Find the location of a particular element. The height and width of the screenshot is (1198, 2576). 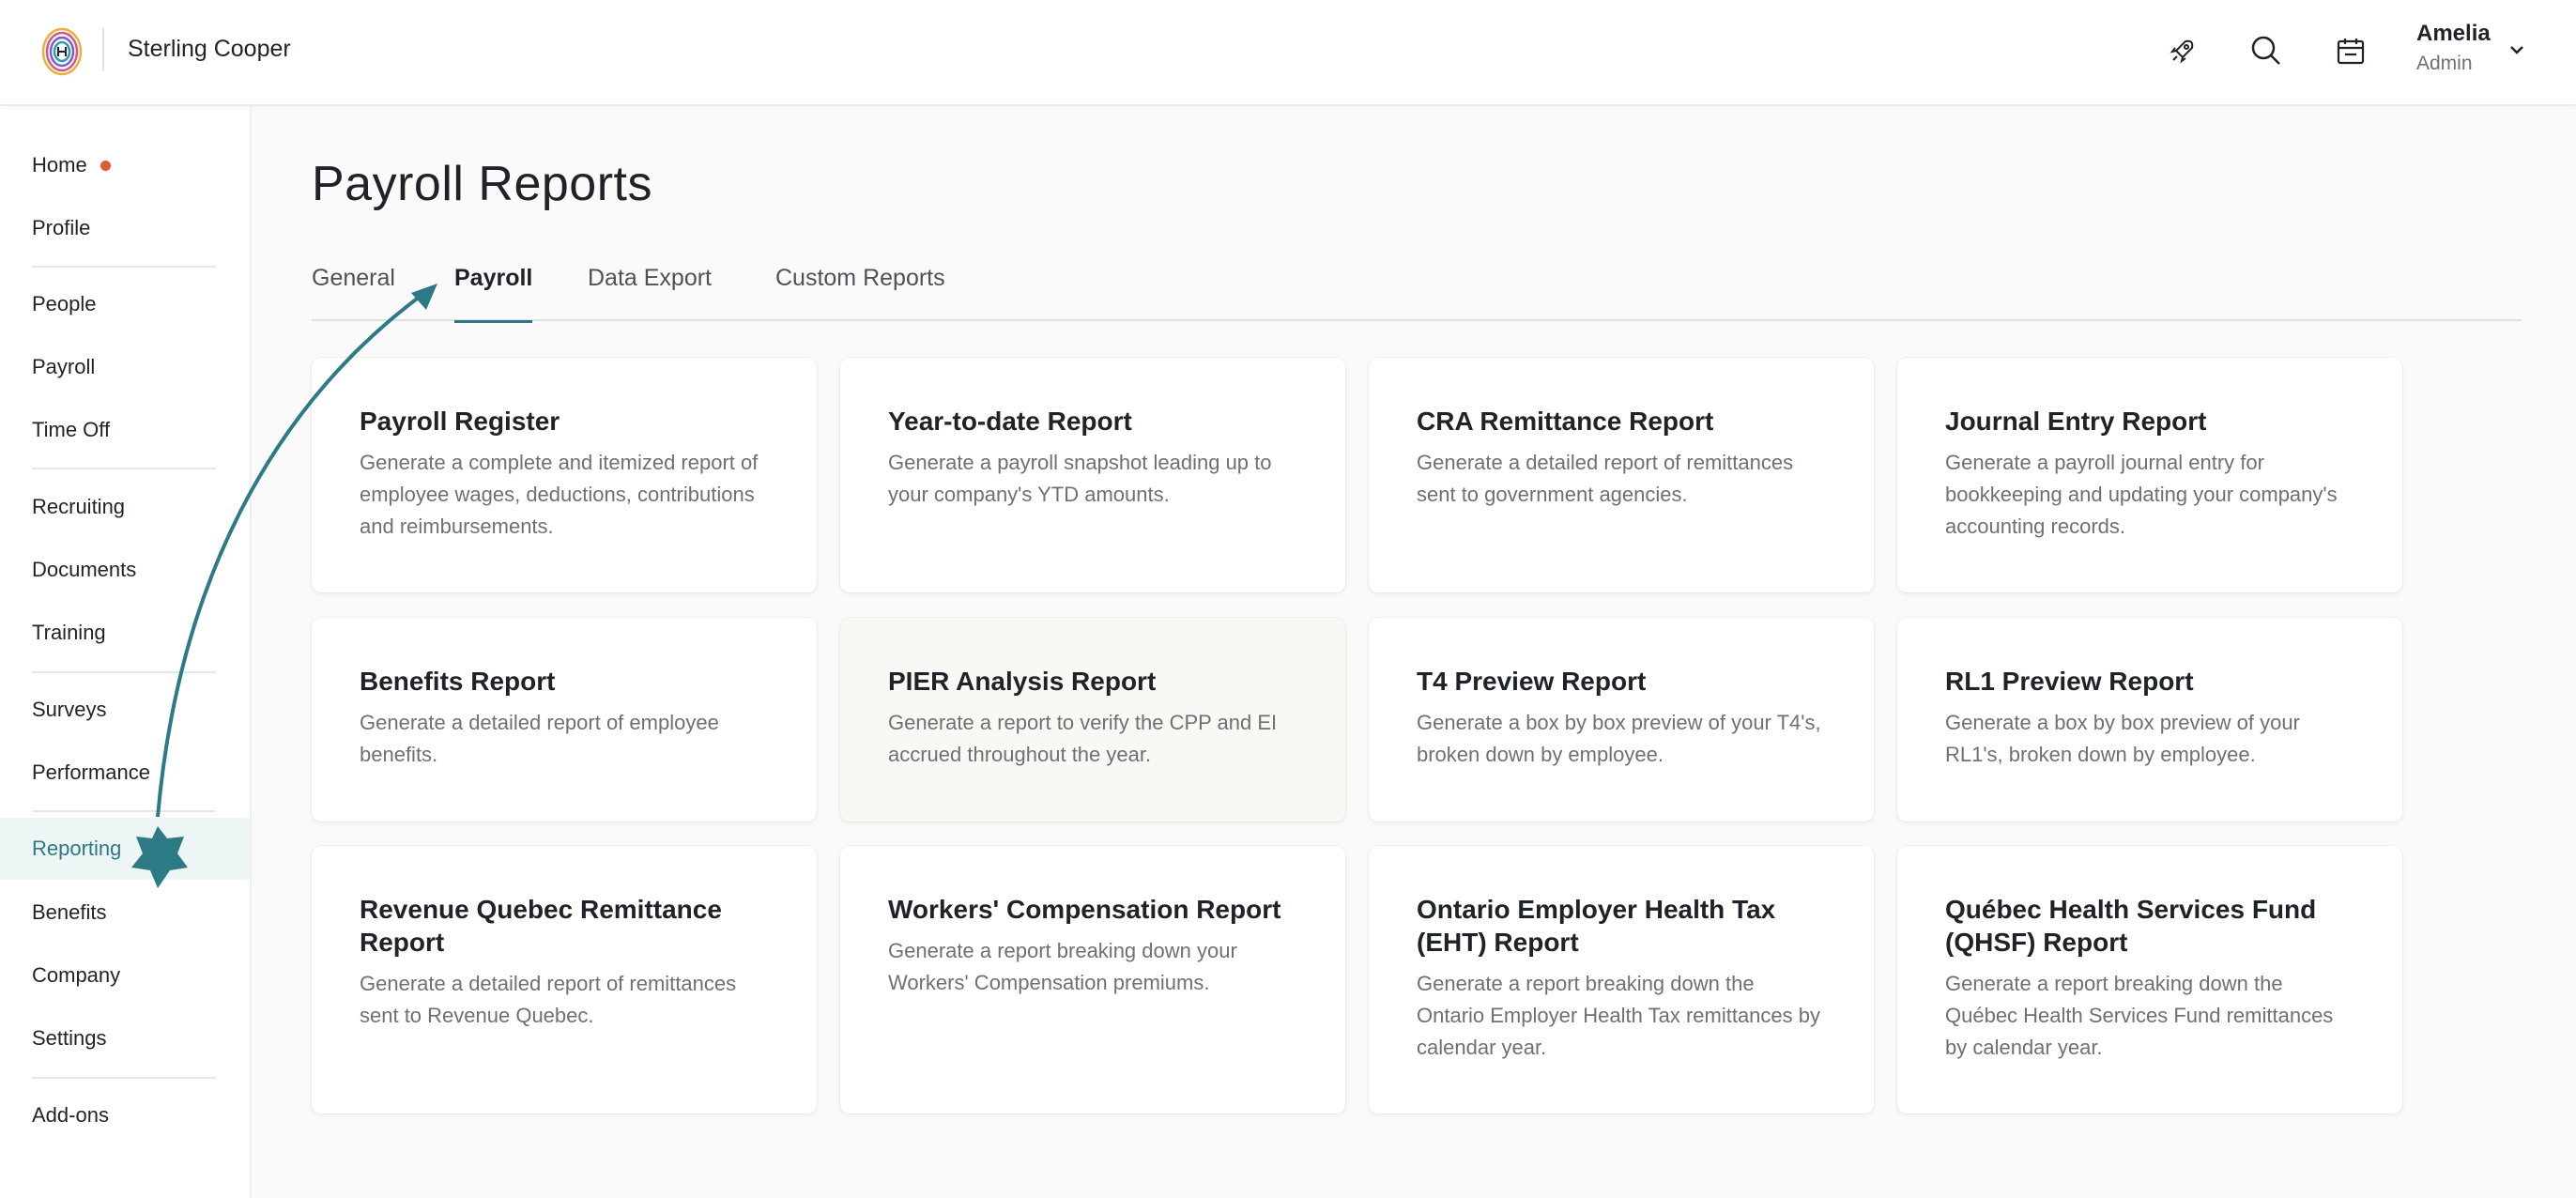

chevron-down-icon is located at coordinates (2517, 49).